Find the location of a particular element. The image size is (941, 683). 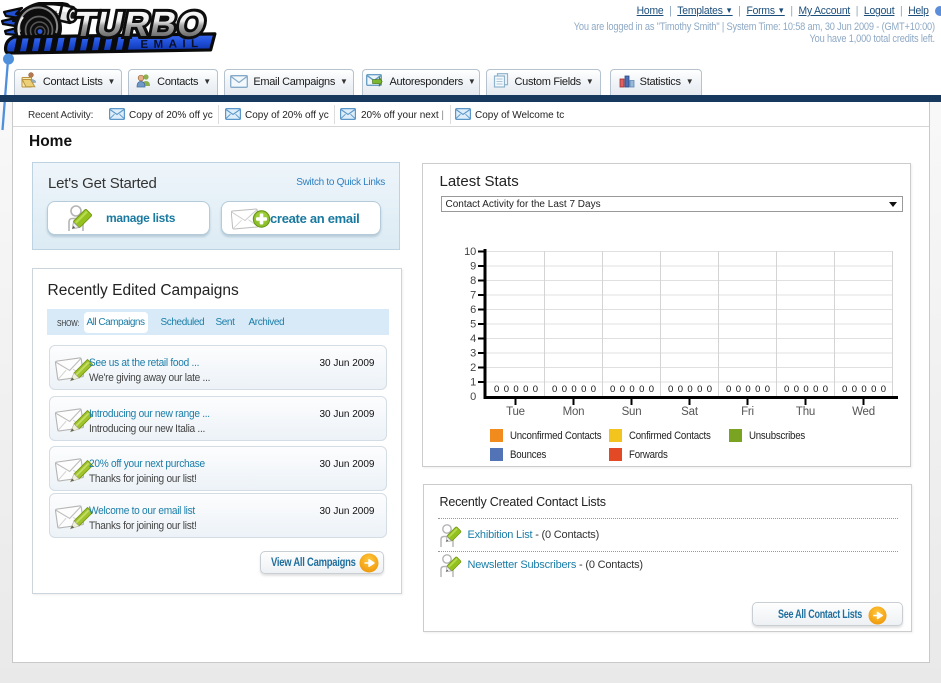

svg-text: Tue is located at coordinates (515, 412).